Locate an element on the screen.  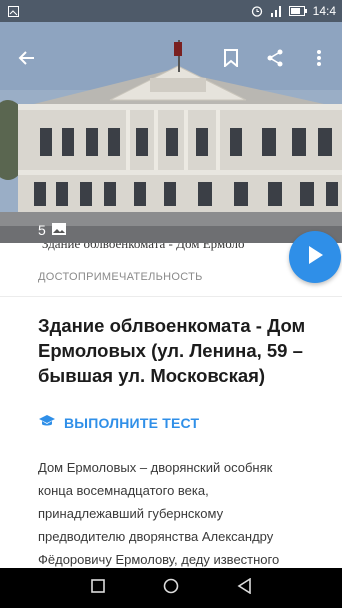
photo-count: 5 is located at coordinates (52, 230).